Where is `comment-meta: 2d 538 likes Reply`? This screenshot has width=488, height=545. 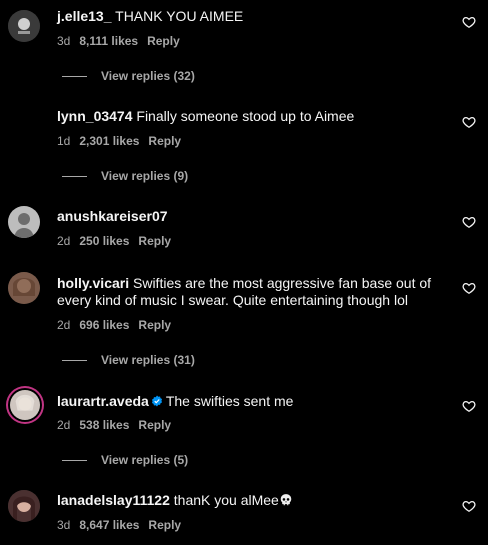
comment-meta: 2d 538 likes Reply is located at coordinates (118, 425).